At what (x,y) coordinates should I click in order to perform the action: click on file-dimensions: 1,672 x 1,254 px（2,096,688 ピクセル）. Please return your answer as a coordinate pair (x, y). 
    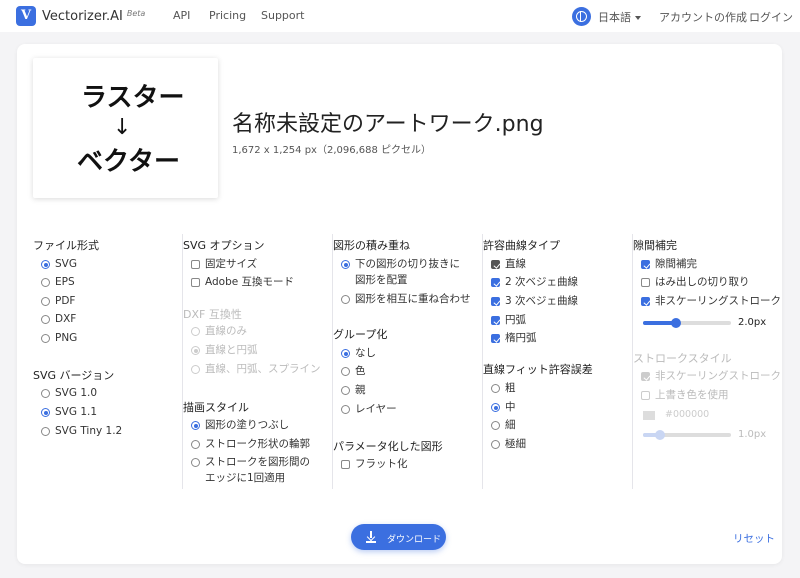
    Looking at the image, I should click on (332, 150).